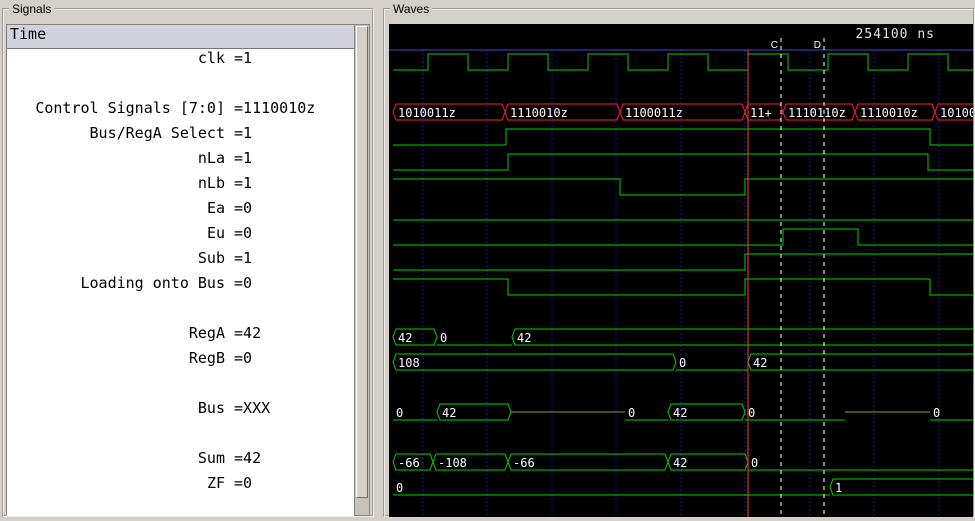 The image size is (975, 521). Describe the element at coordinates (206, 333) in the screenshot. I see `signal-name: RegA` at that location.